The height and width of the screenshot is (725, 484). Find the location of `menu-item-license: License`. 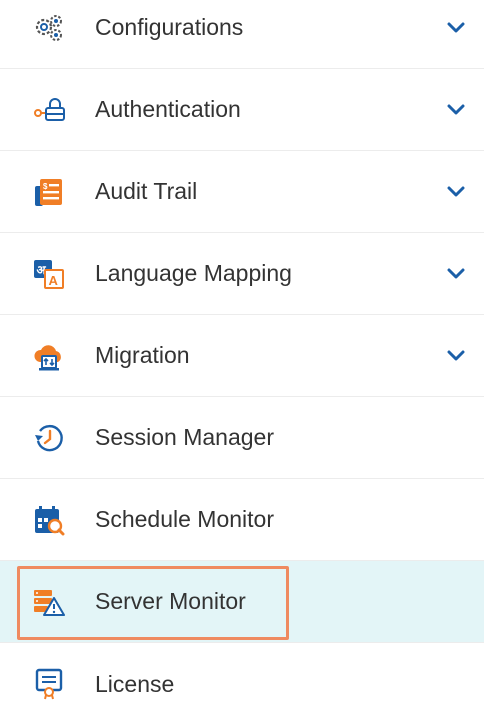

menu-item-license: License is located at coordinates (242, 684).